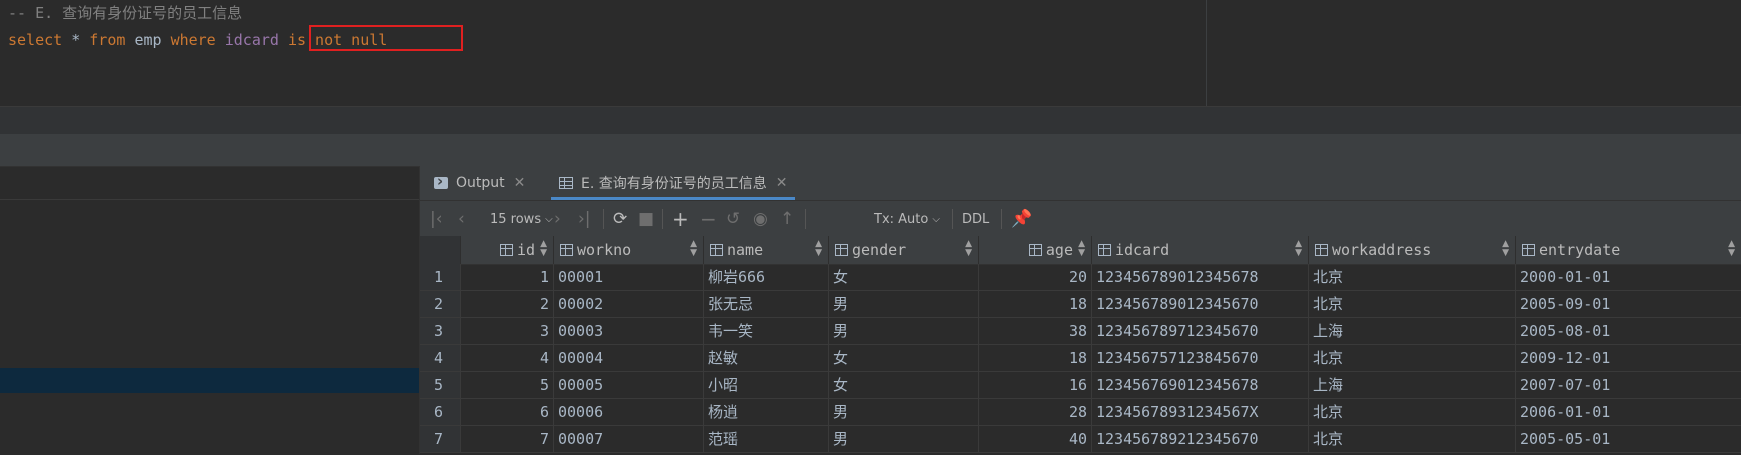 This screenshot has width=1741, height=455. Describe the element at coordinates (904, 250) in the screenshot. I see `column-header-gender: gender ▲ ▼` at that location.